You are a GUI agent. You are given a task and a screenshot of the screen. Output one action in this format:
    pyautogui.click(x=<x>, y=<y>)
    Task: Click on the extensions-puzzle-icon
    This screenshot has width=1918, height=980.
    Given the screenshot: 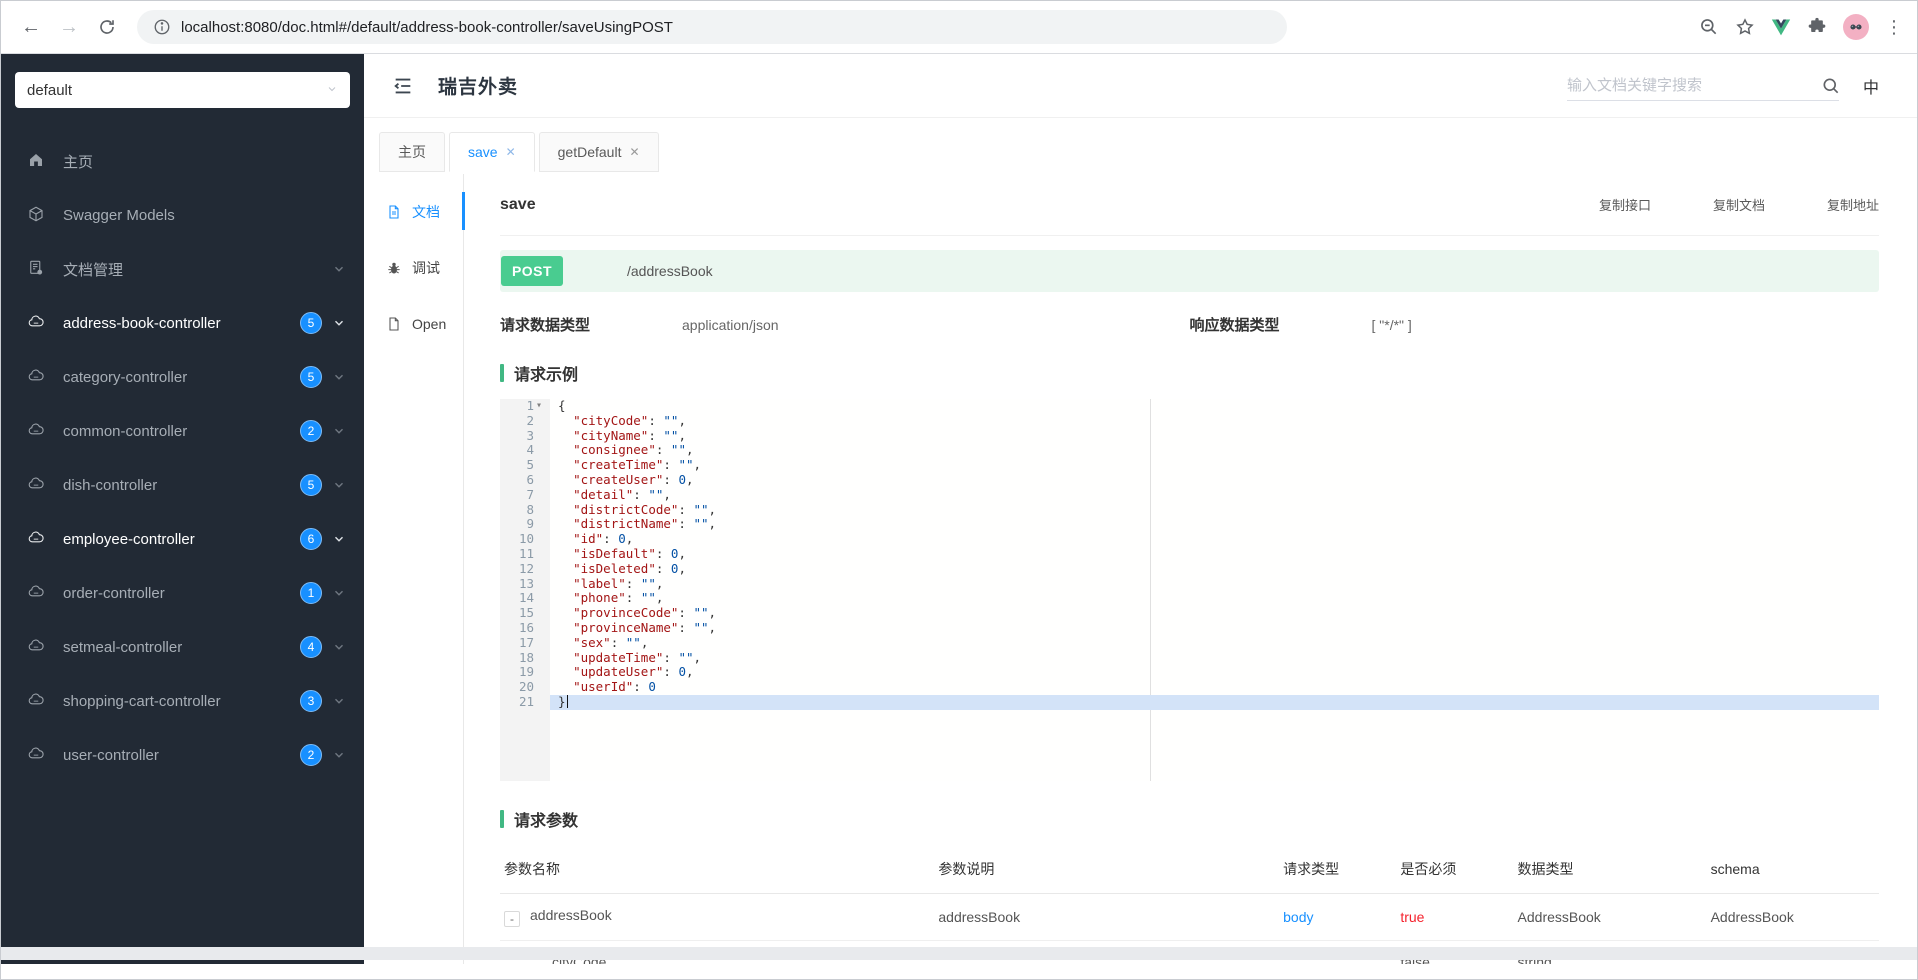 What is the action you would take?
    pyautogui.click(x=1817, y=27)
    